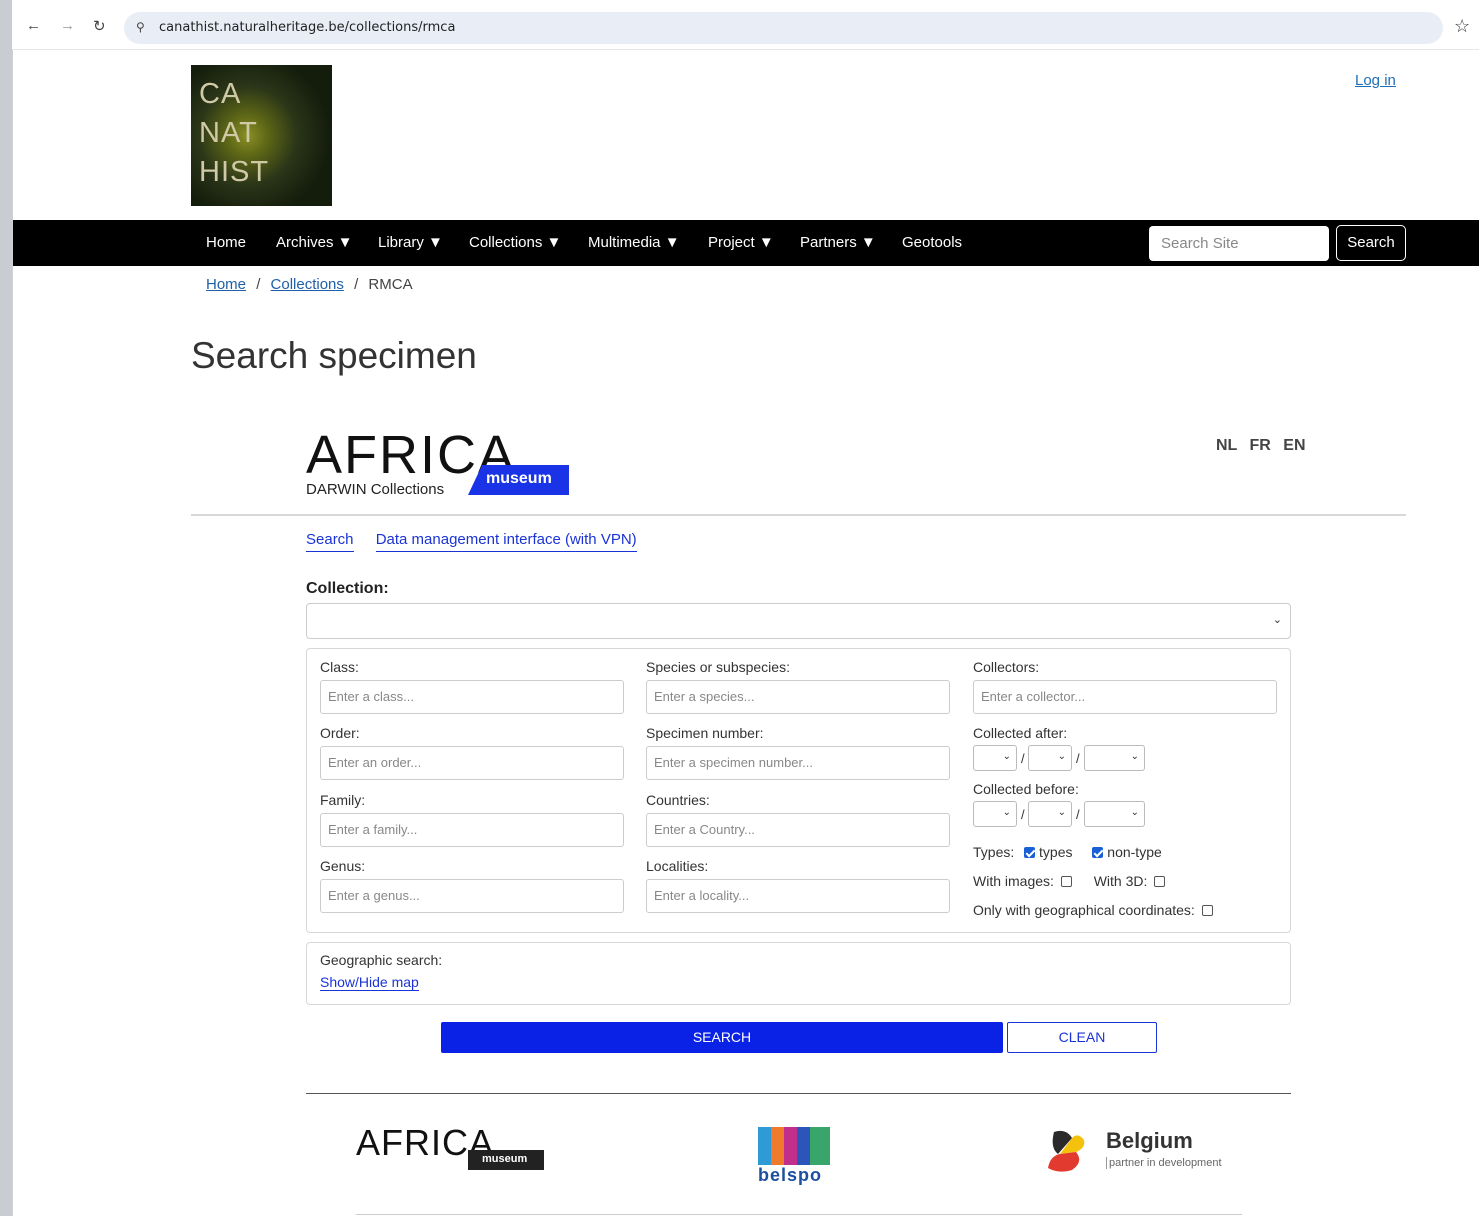 The width and height of the screenshot is (1479, 1216). I want to click on images-row: With images: With 3D:, so click(1069, 881).